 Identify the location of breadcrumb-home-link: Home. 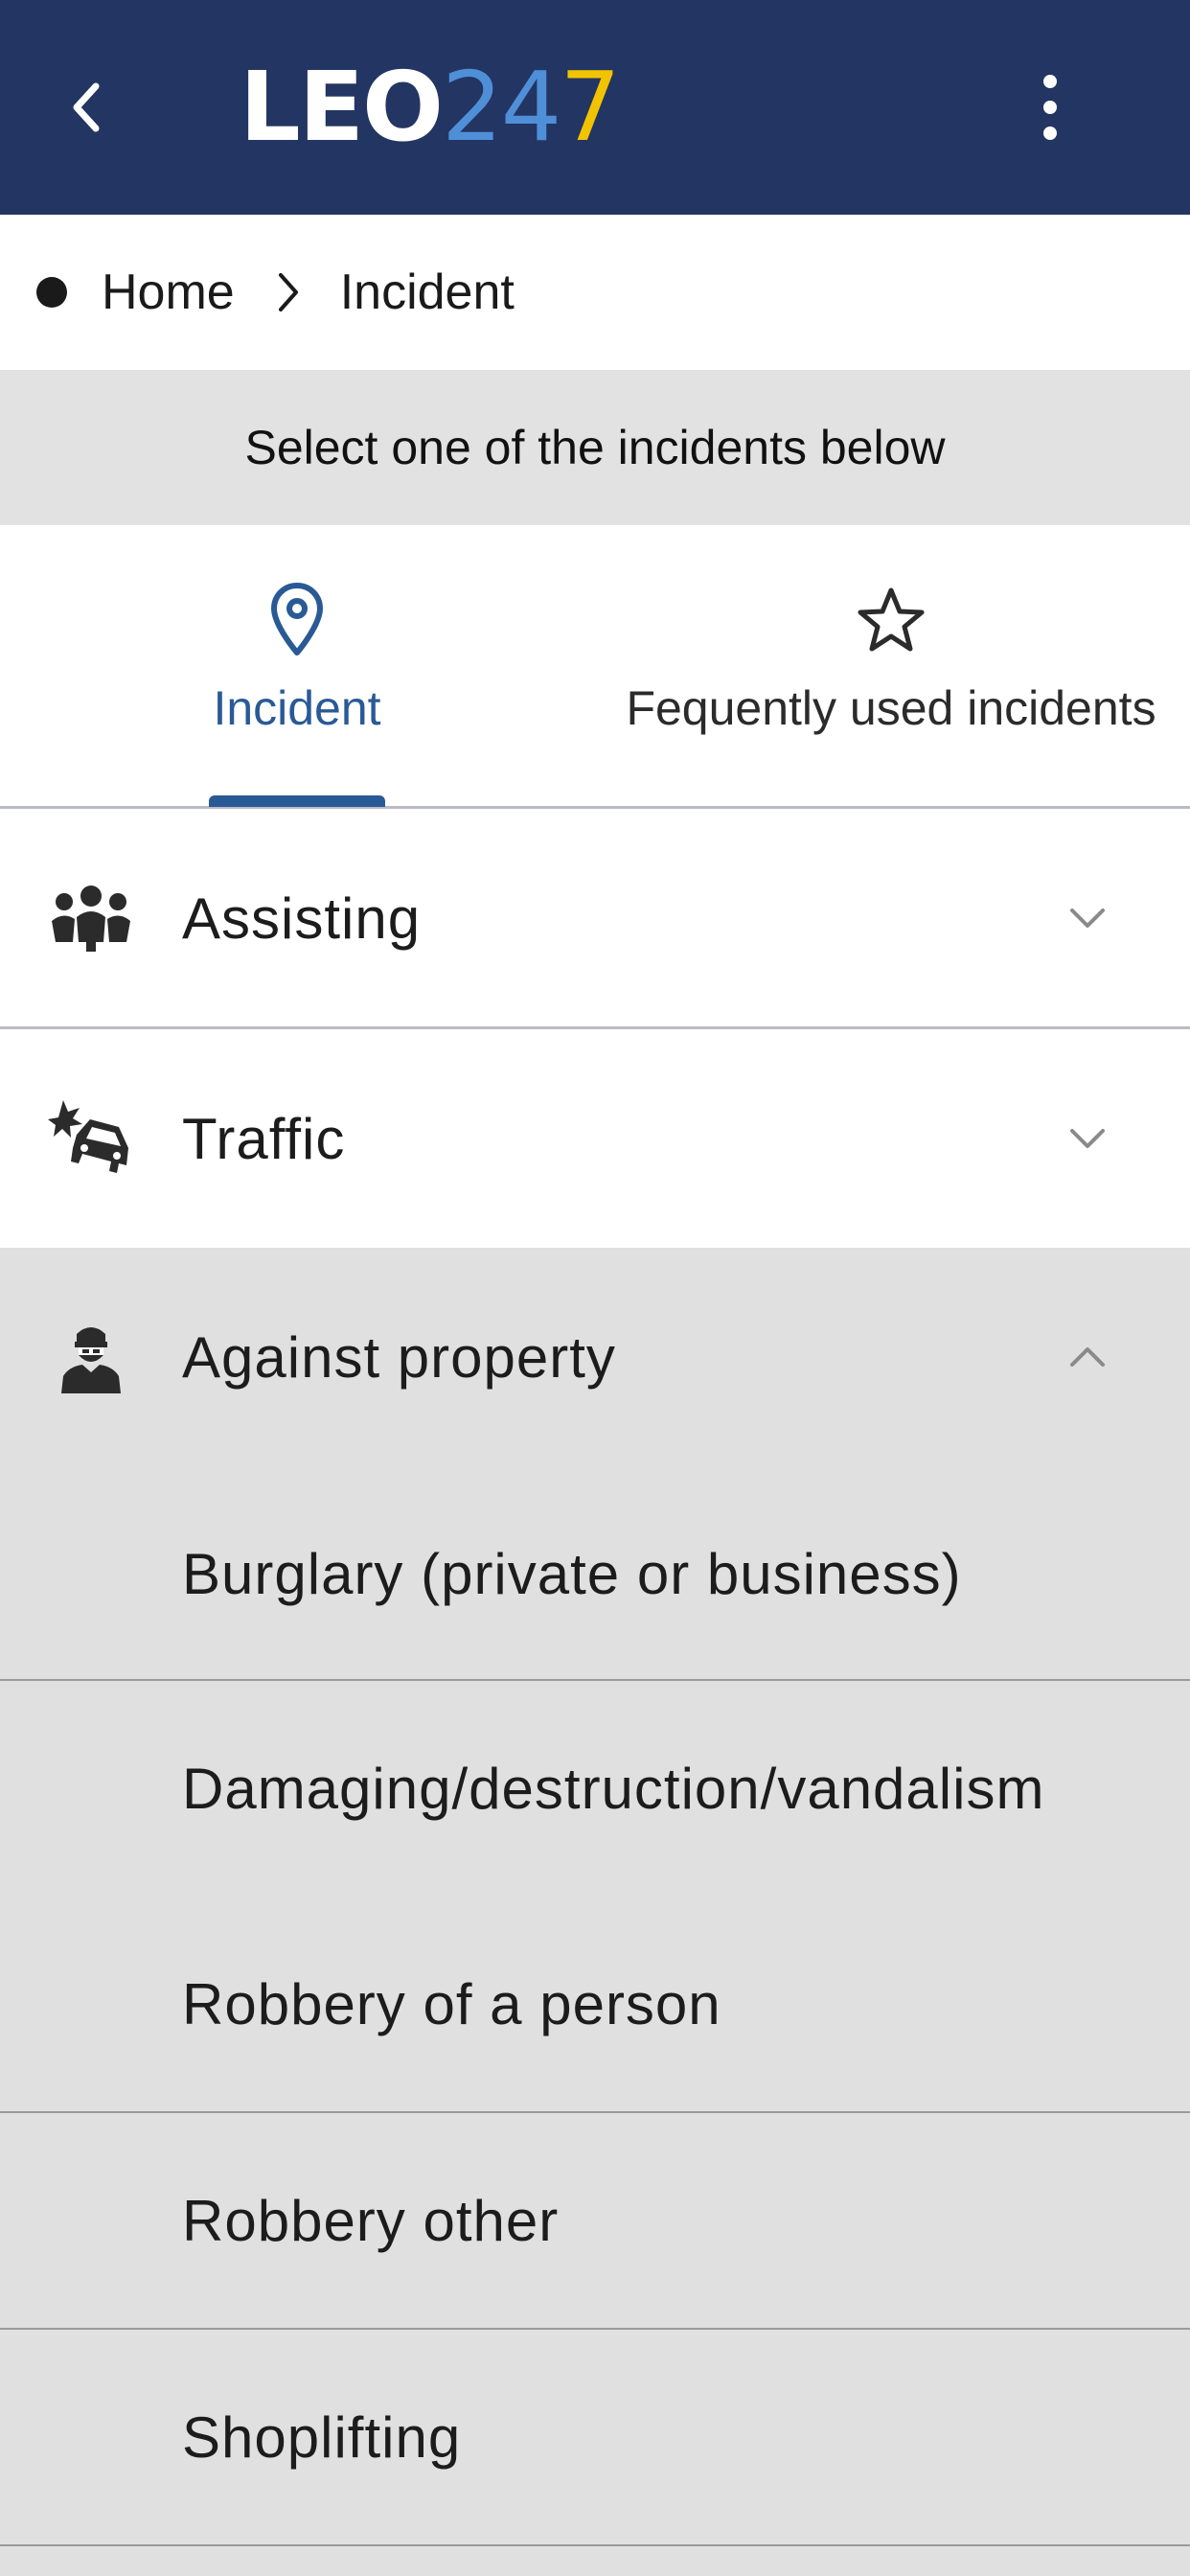
(168, 292).